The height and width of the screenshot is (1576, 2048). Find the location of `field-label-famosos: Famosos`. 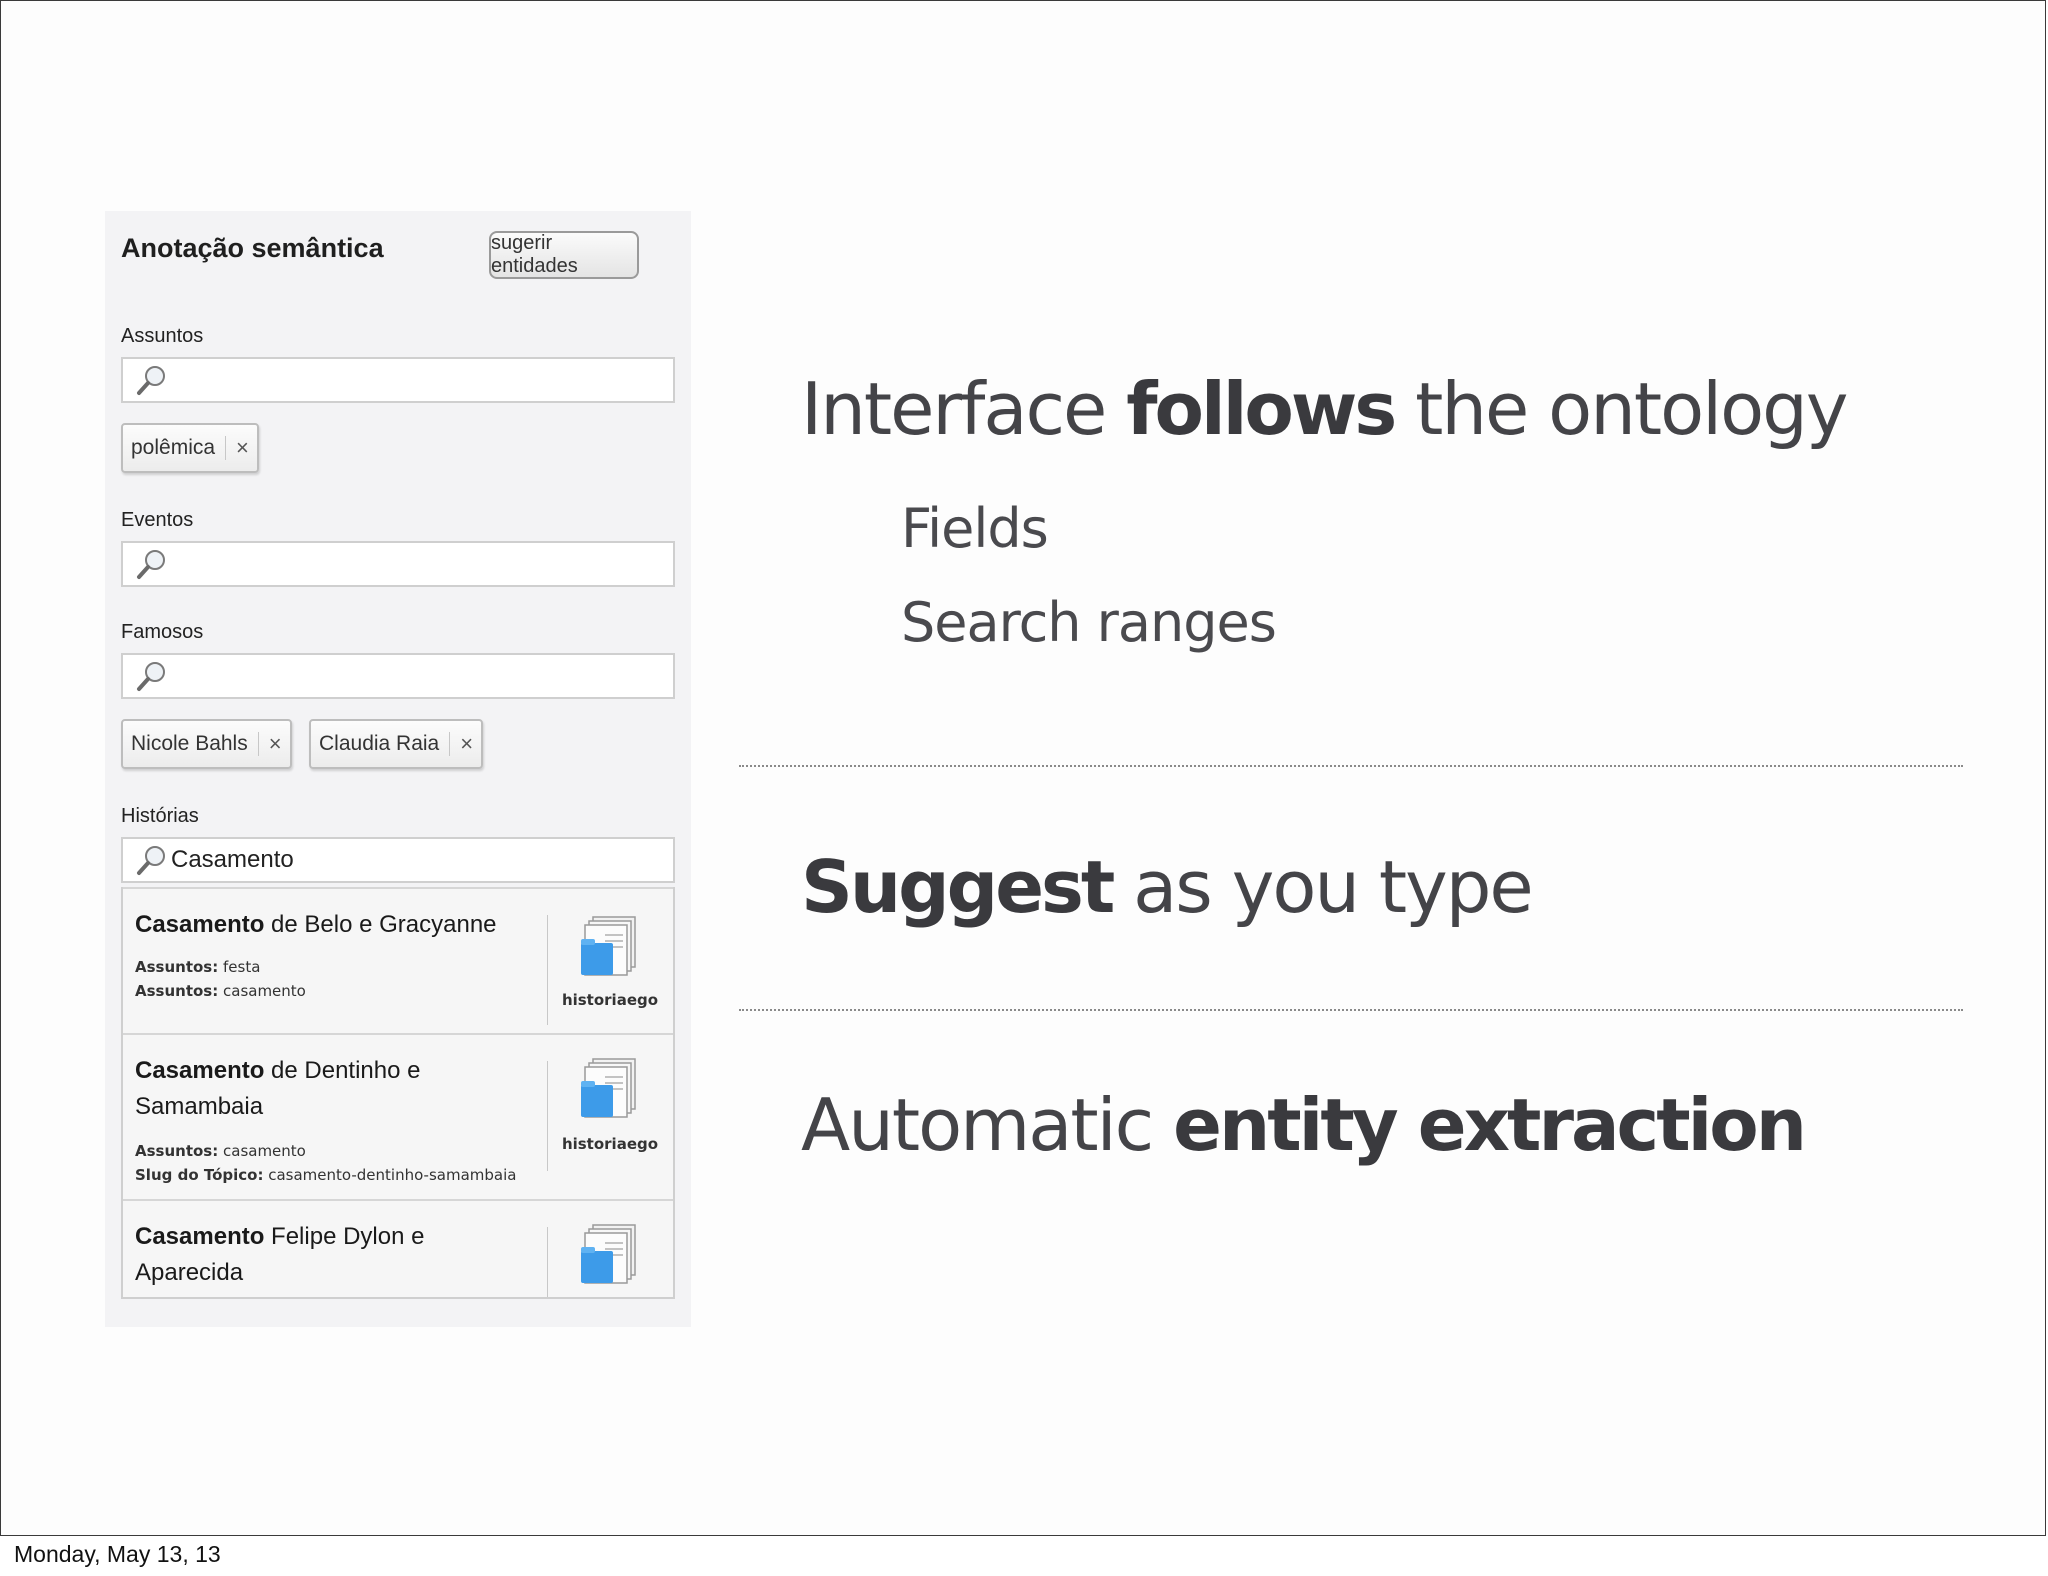

field-label-famosos: Famosos is located at coordinates (162, 632).